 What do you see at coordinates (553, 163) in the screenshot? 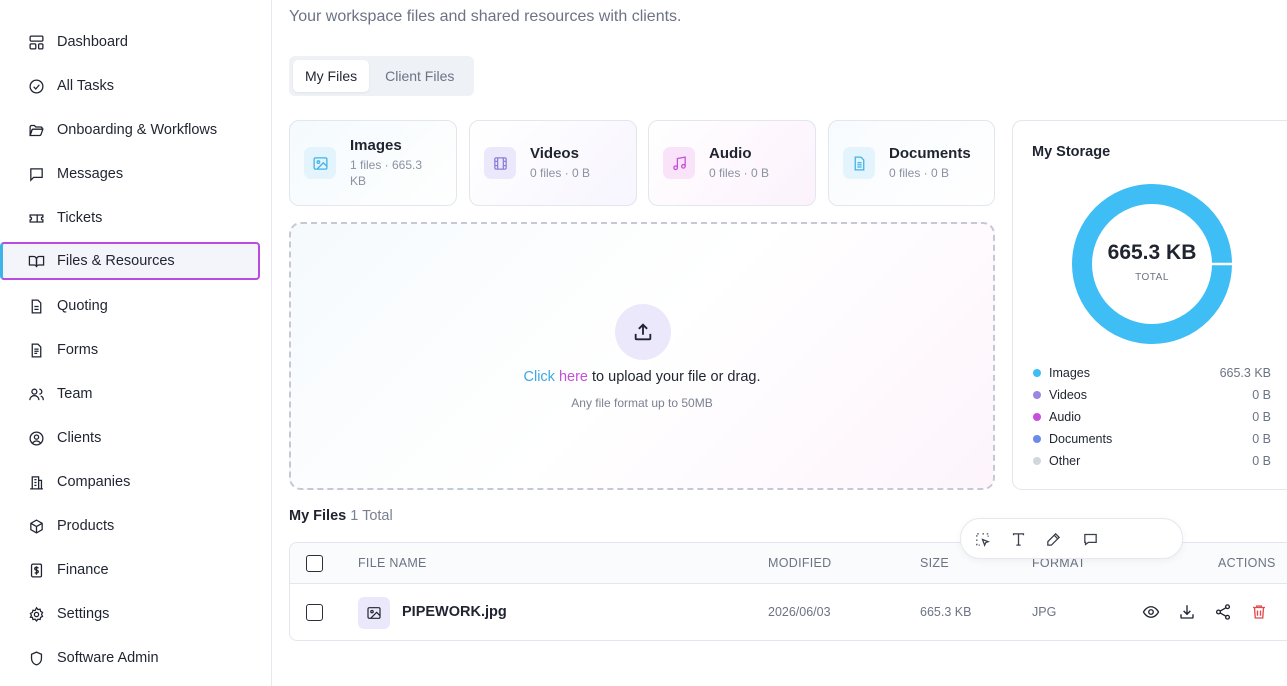
I see `category-card-videos: Videos 0 files · 0 B` at bounding box center [553, 163].